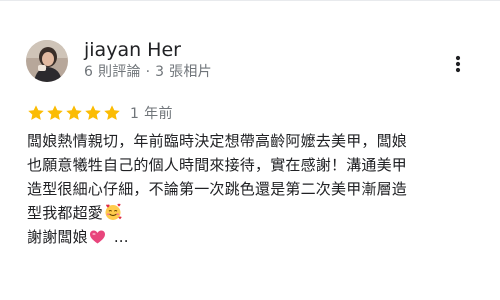  Describe the element at coordinates (65, 213) in the screenshot. I see `review-line-4: 型我都超愛` at that location.